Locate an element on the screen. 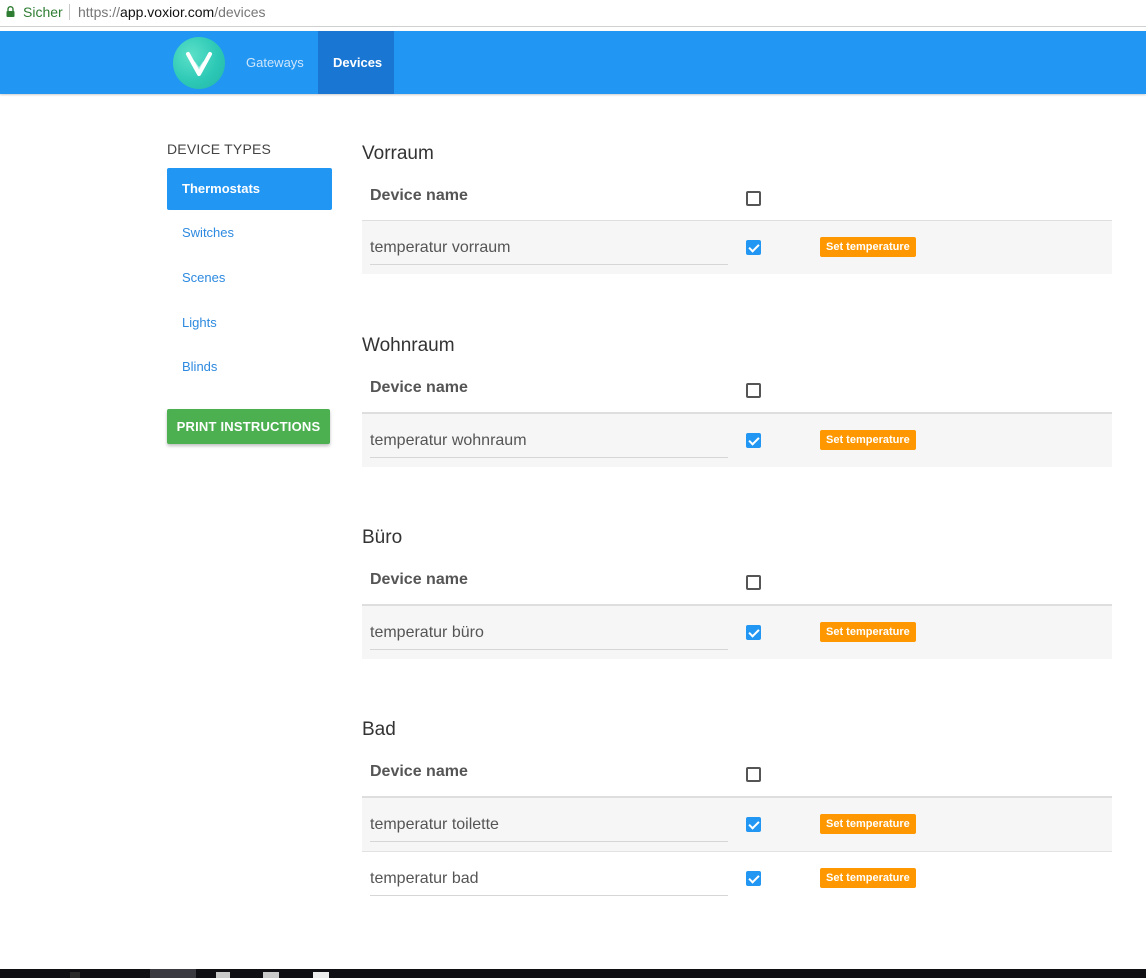  taskbar-folder-icon is located at coordinates (271, 975).